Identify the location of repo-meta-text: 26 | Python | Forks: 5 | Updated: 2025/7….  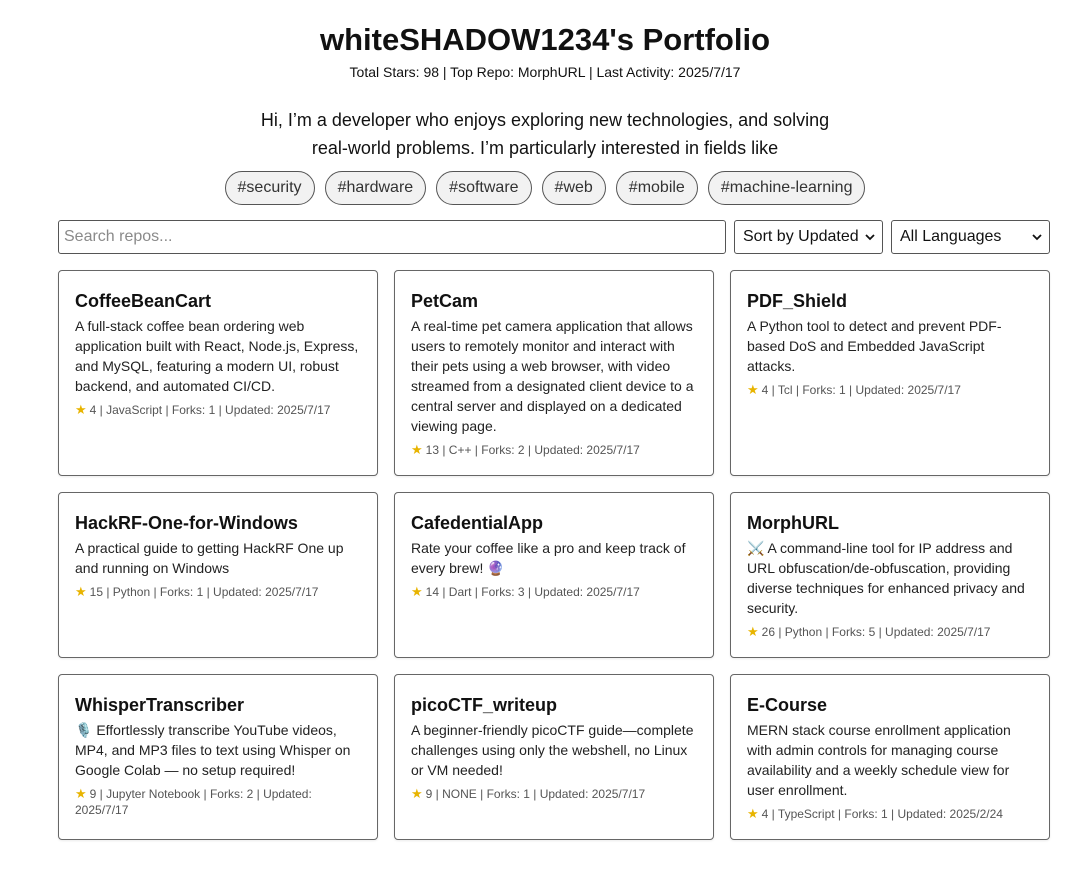
(876, 632).